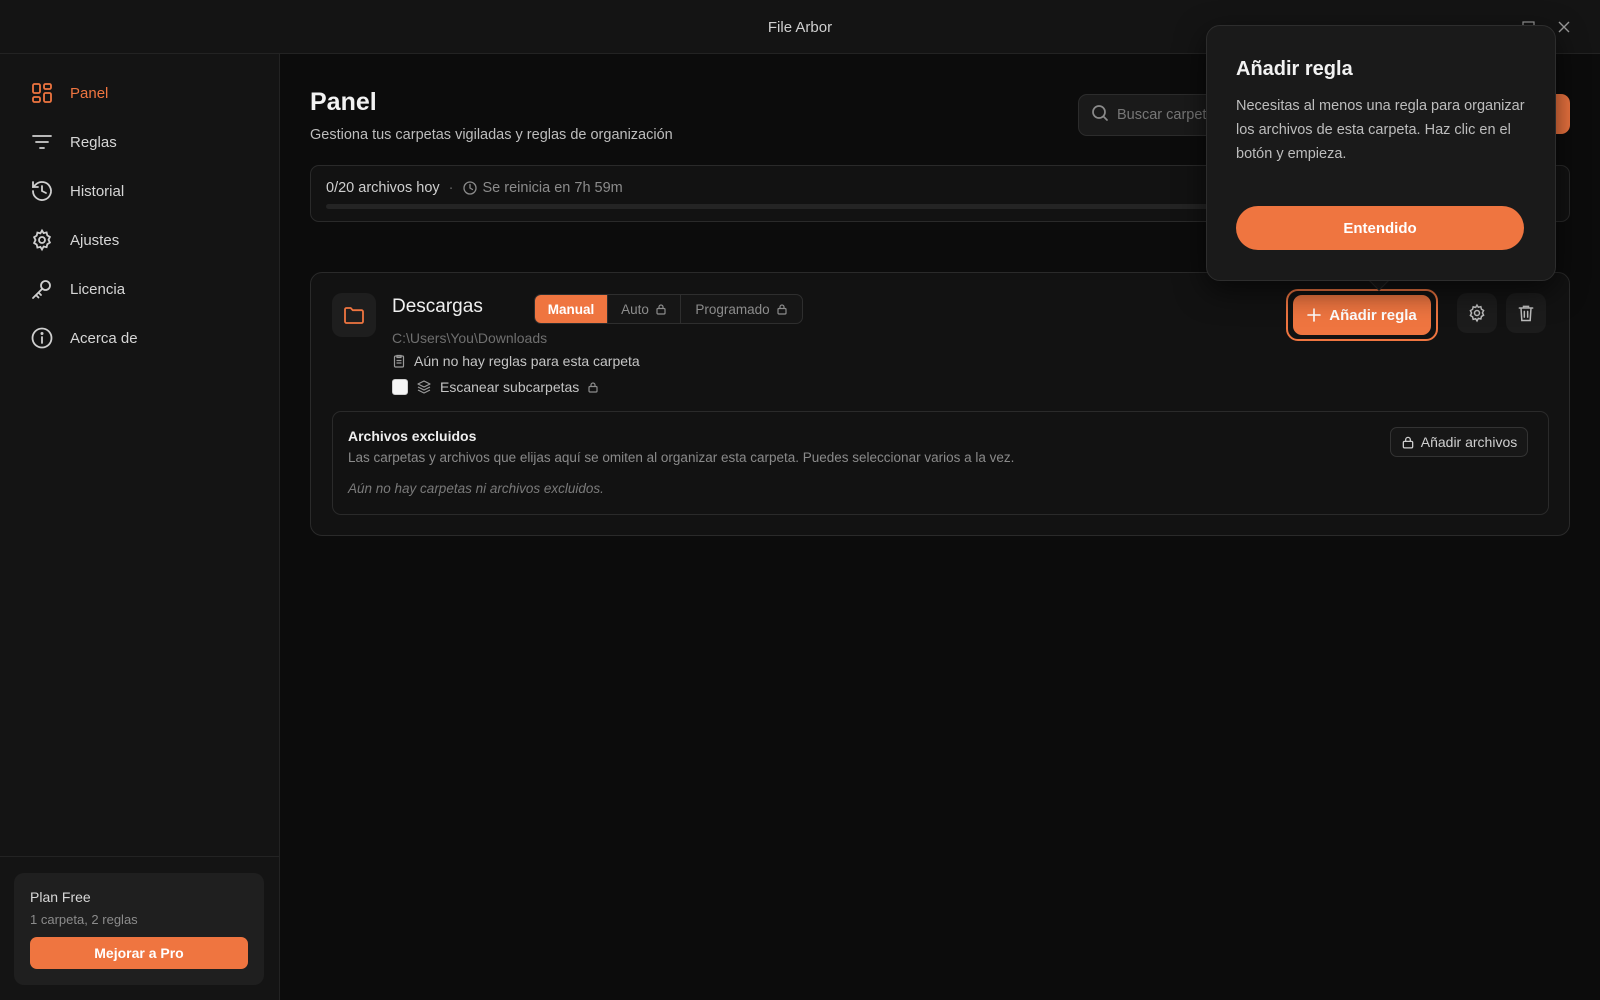 The image size is (1600, 1000). What do you see at coordinates (89, 93) in the screenshot?
I see `sidebar-item-label: Panel` at bounding box center [89, 93].